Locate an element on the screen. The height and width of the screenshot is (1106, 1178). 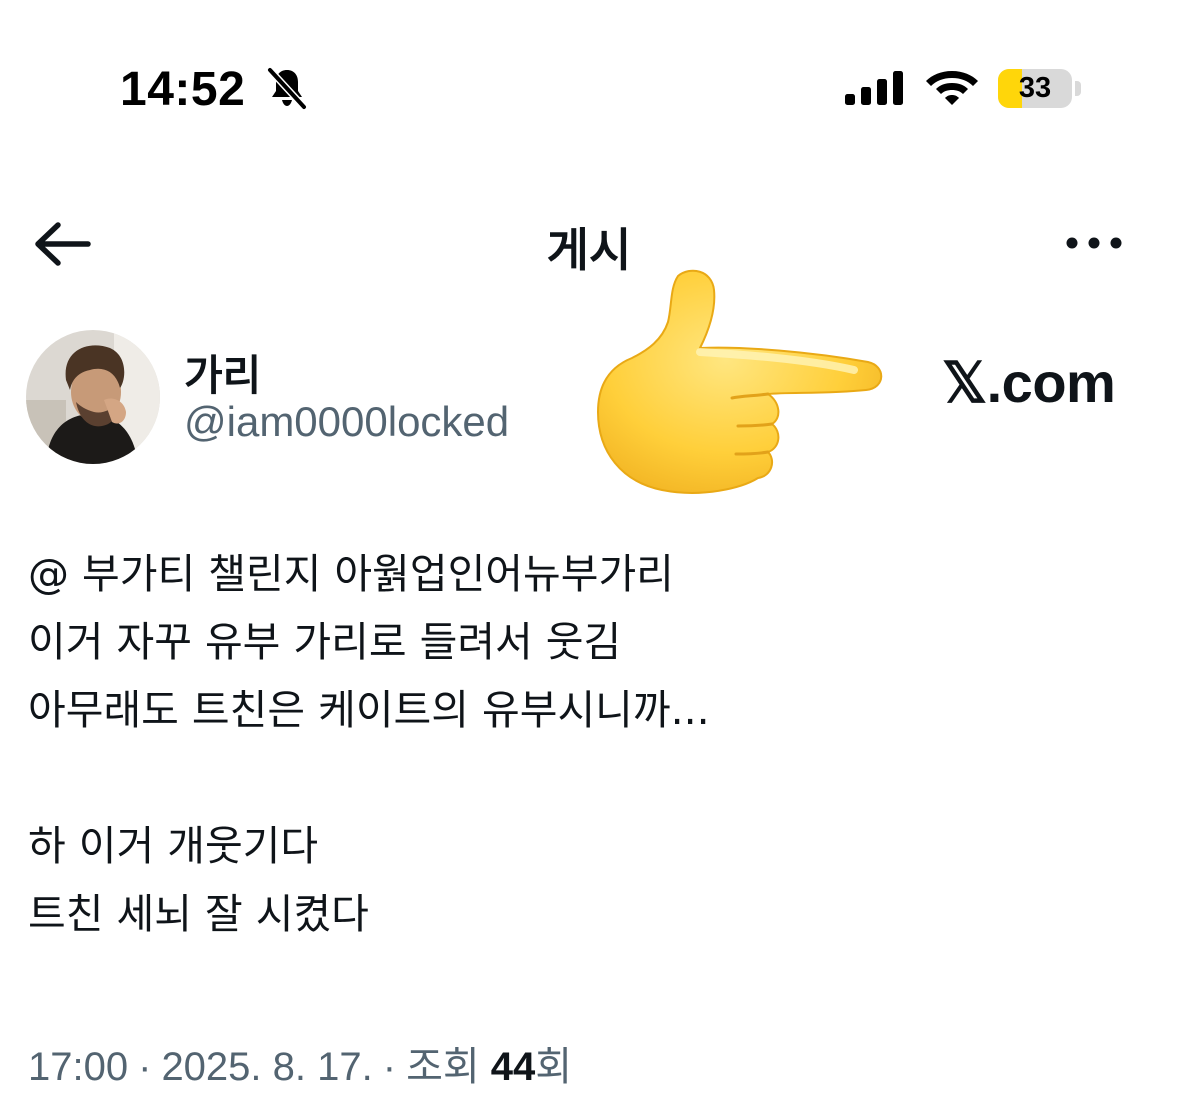
avatar is located at coordinates (93, 397).